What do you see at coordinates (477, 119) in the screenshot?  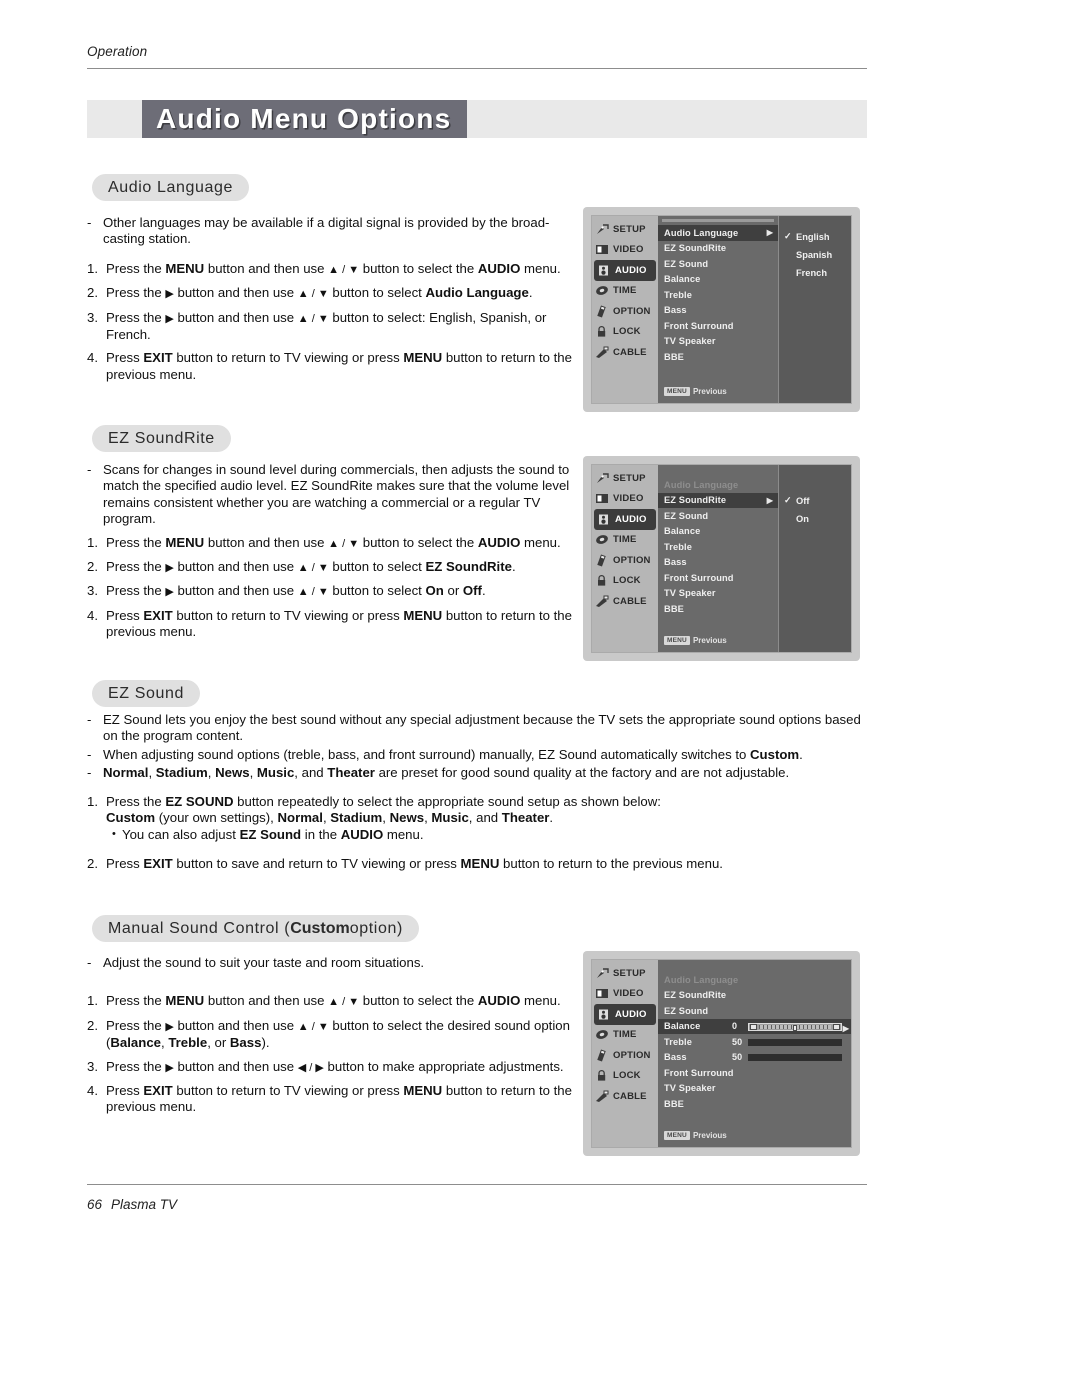 I see `chapter-banner: Audio Menu Options` at bounding box center [477, 119].